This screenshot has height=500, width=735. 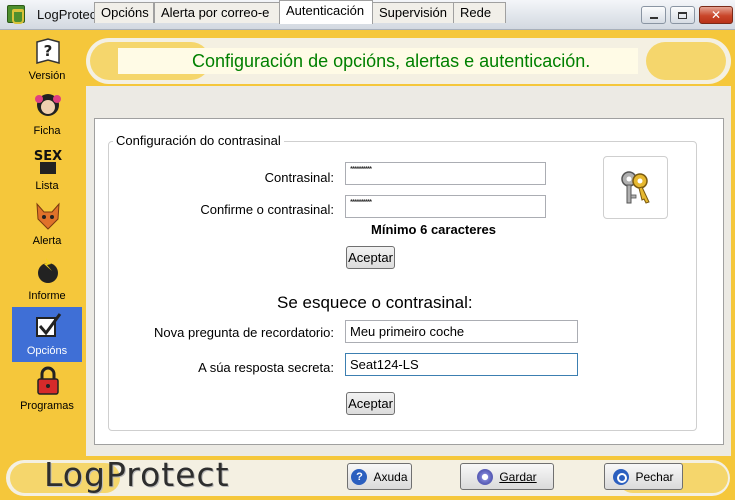 I want to click on sex-list-icon: SEX, so click(x=48, y=161).